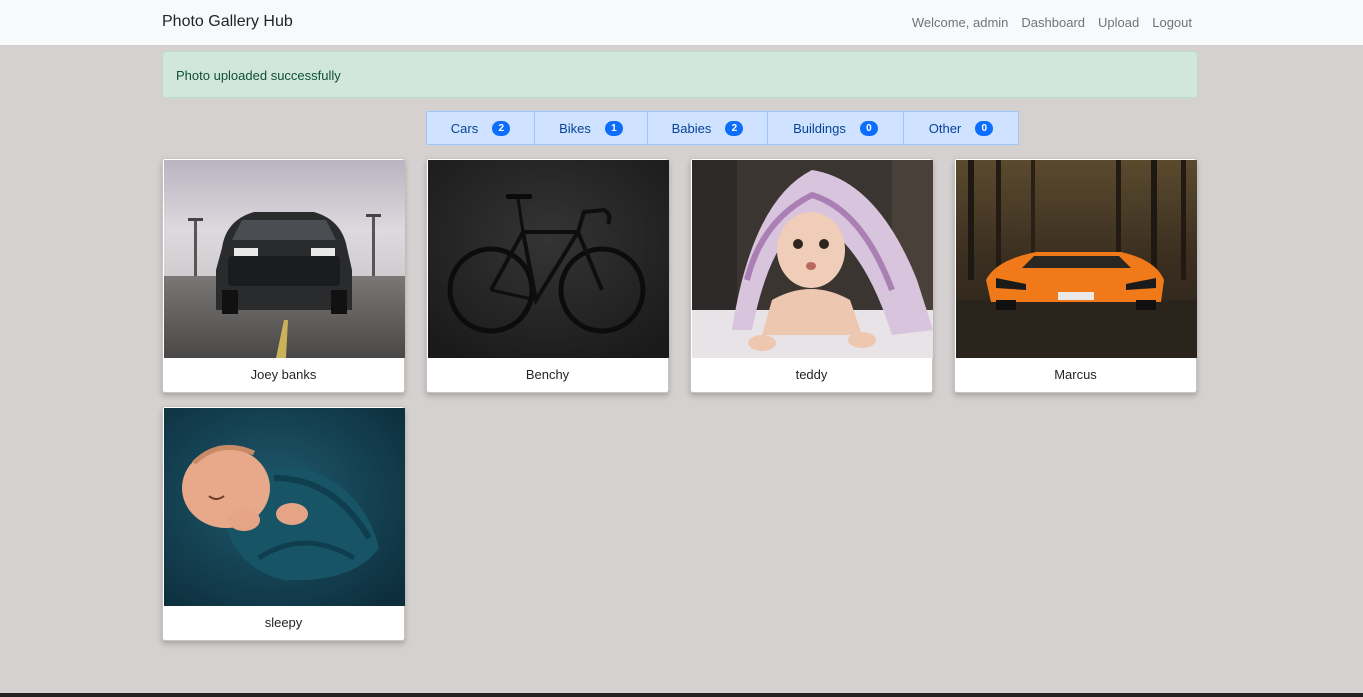  Describe the element at coordinates (691, 128) in the screenshot. I see `category-label: Babies` at that location.